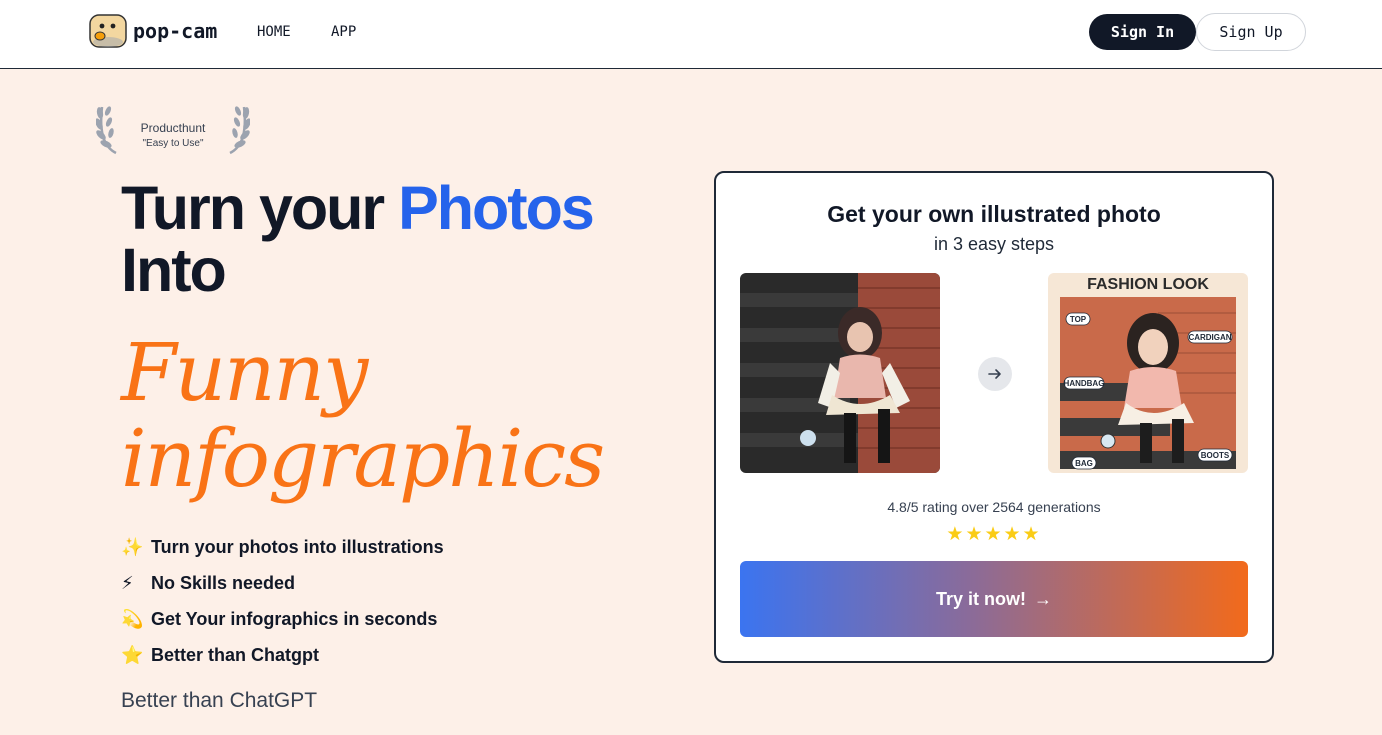 The height and width of the screenshot is (735, 1382). I want to click on hero-script-line2: infographics, so click(363, 458).